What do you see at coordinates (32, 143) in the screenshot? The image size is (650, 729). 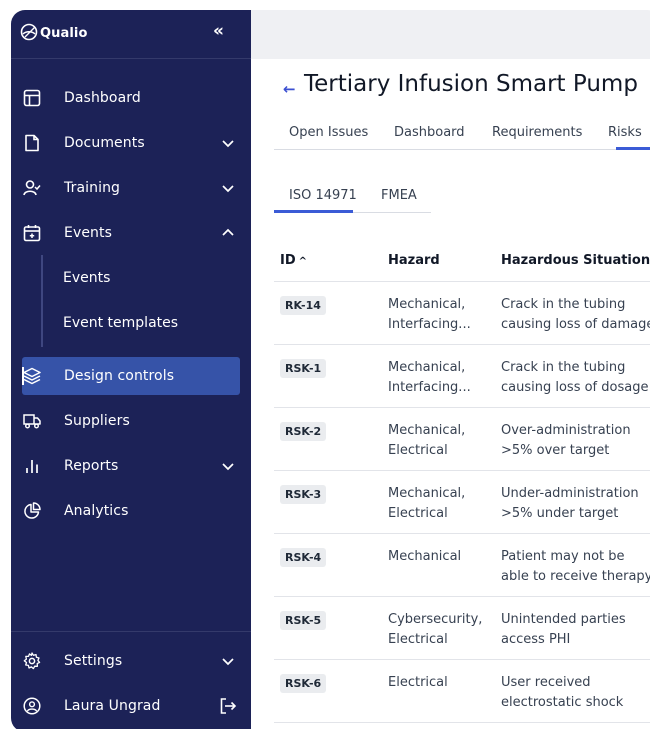 I see `document-icon` at bounding box center [32, 143].